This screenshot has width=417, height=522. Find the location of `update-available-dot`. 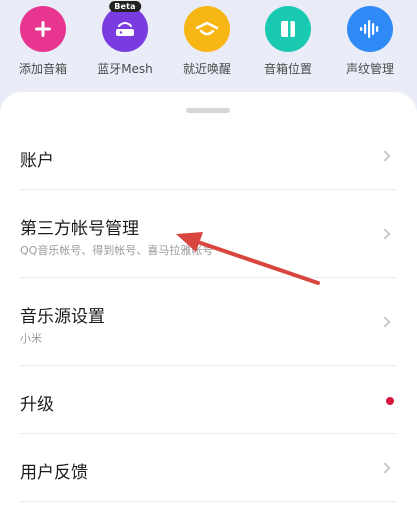

update-available-dot is located at coordinates (390, 401).